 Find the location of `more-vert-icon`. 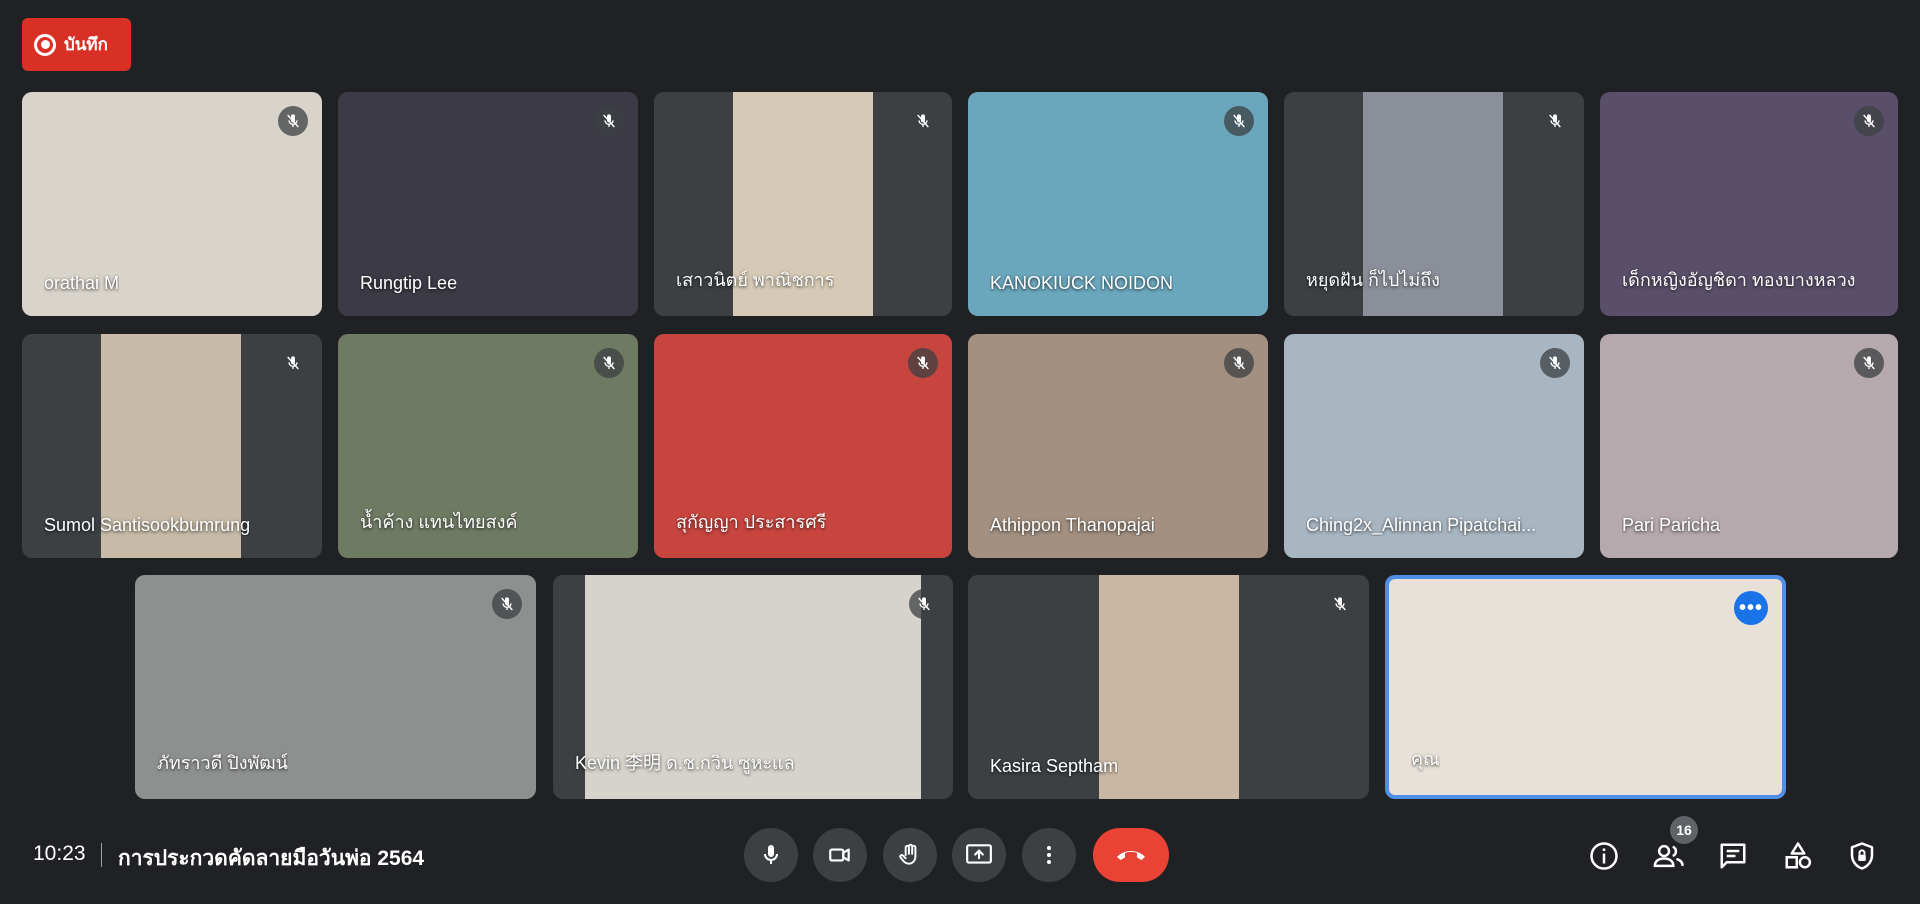

more-vert-icon is located at coordinates (1049, 855).